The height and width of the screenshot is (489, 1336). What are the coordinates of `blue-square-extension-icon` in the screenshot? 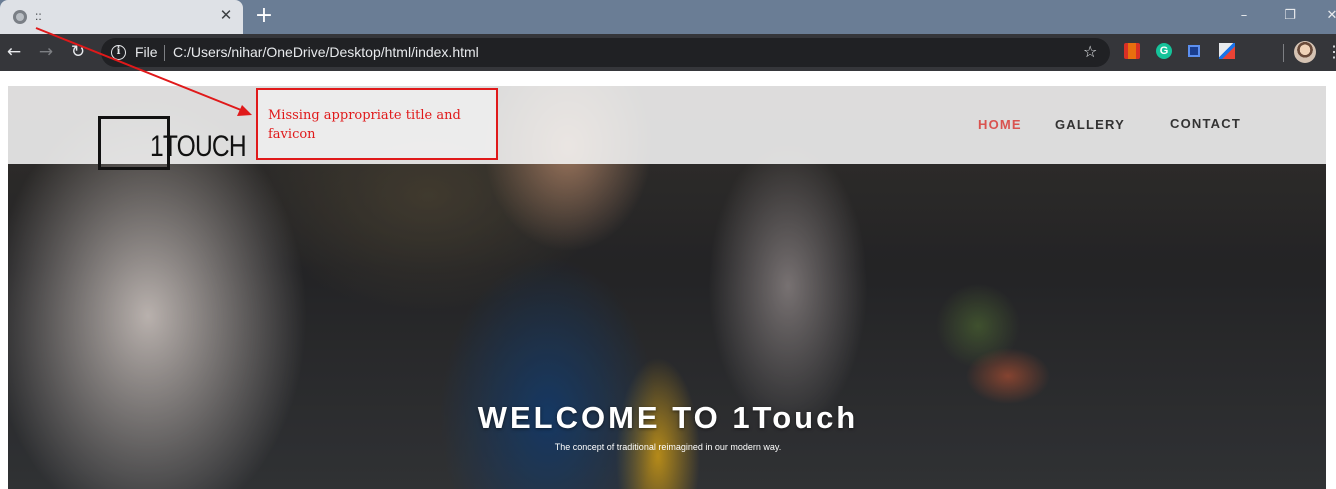 It's located at (1194, 51).